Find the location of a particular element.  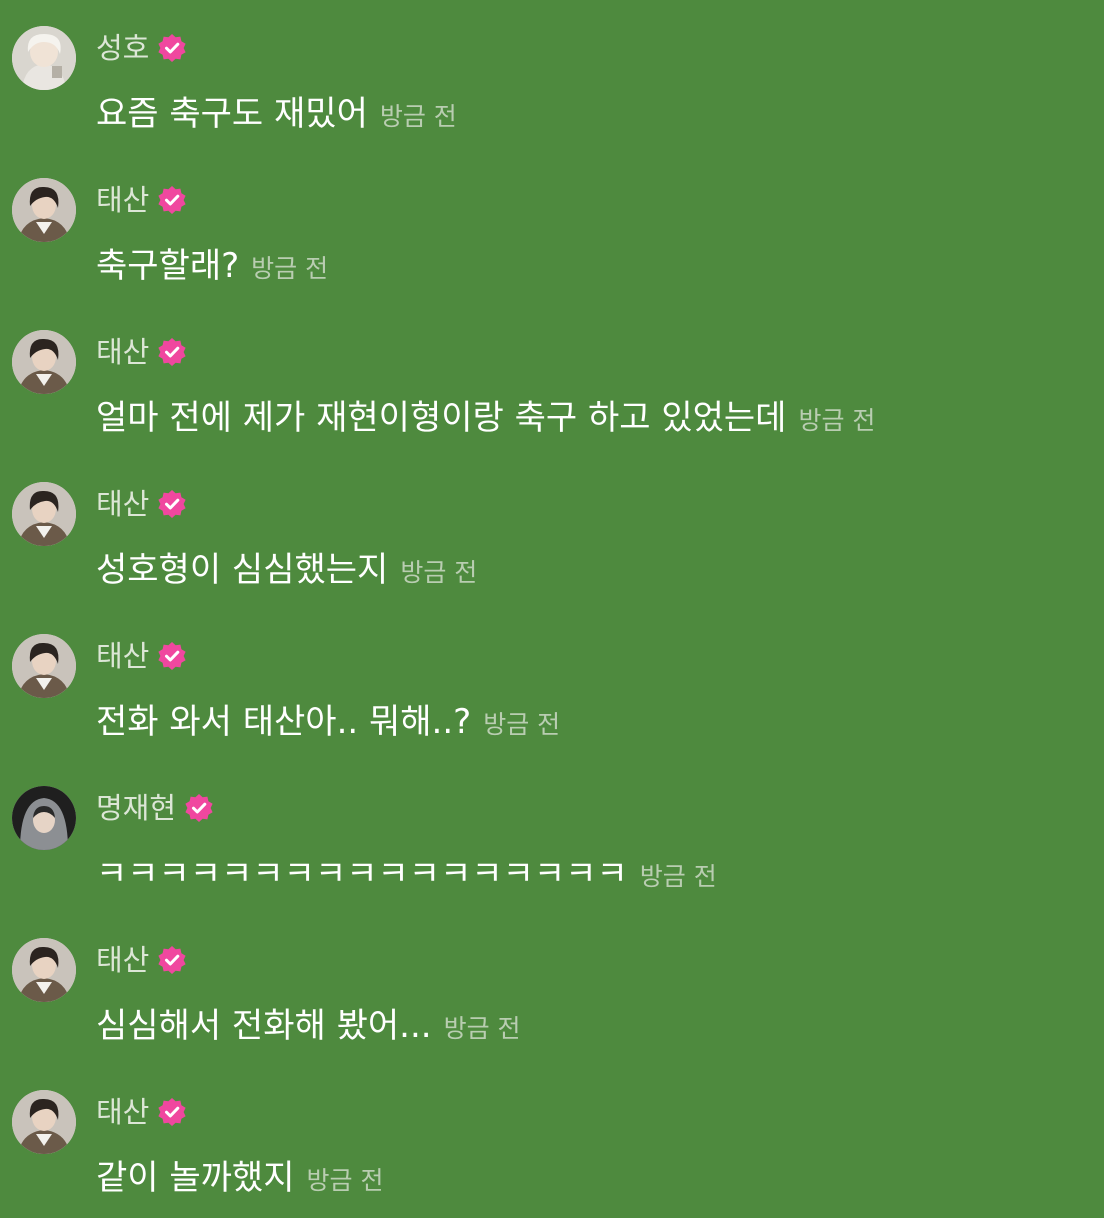

message-text: 요즘 축구도 재밌어 is located at coordinates (232, 114).